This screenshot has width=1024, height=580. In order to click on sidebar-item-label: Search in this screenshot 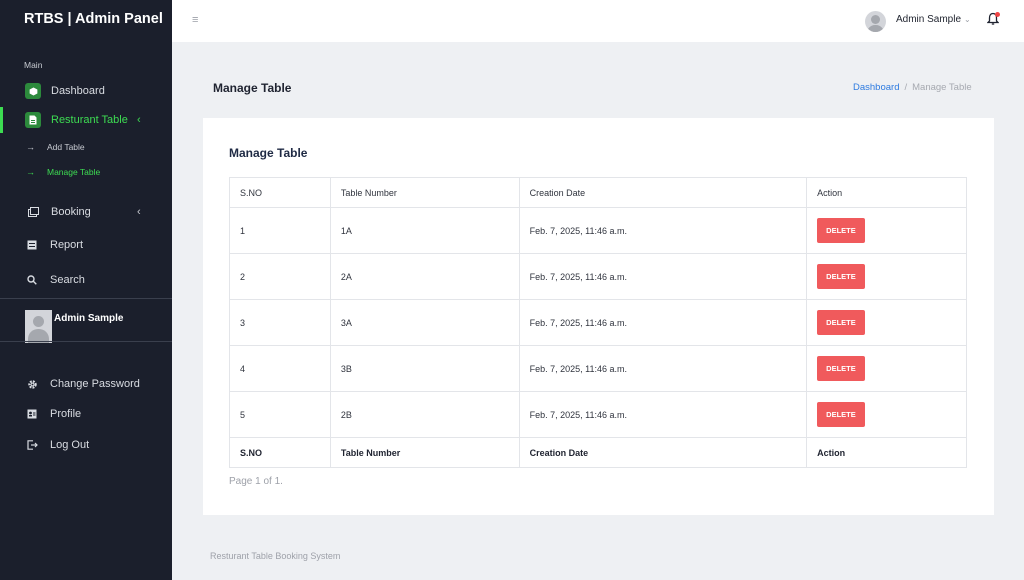, I will do `click(67, 280)`.